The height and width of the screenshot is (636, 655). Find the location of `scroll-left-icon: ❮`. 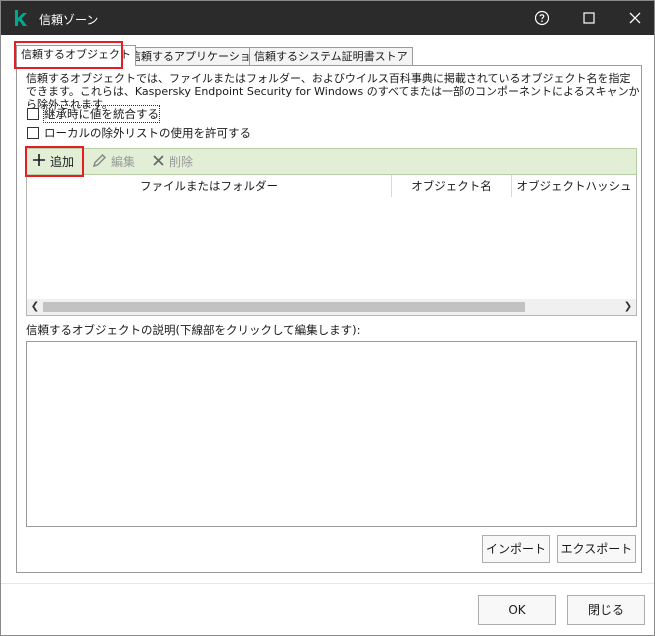

scroll-left-icon: ❮ is located at coordinates (35, 307).